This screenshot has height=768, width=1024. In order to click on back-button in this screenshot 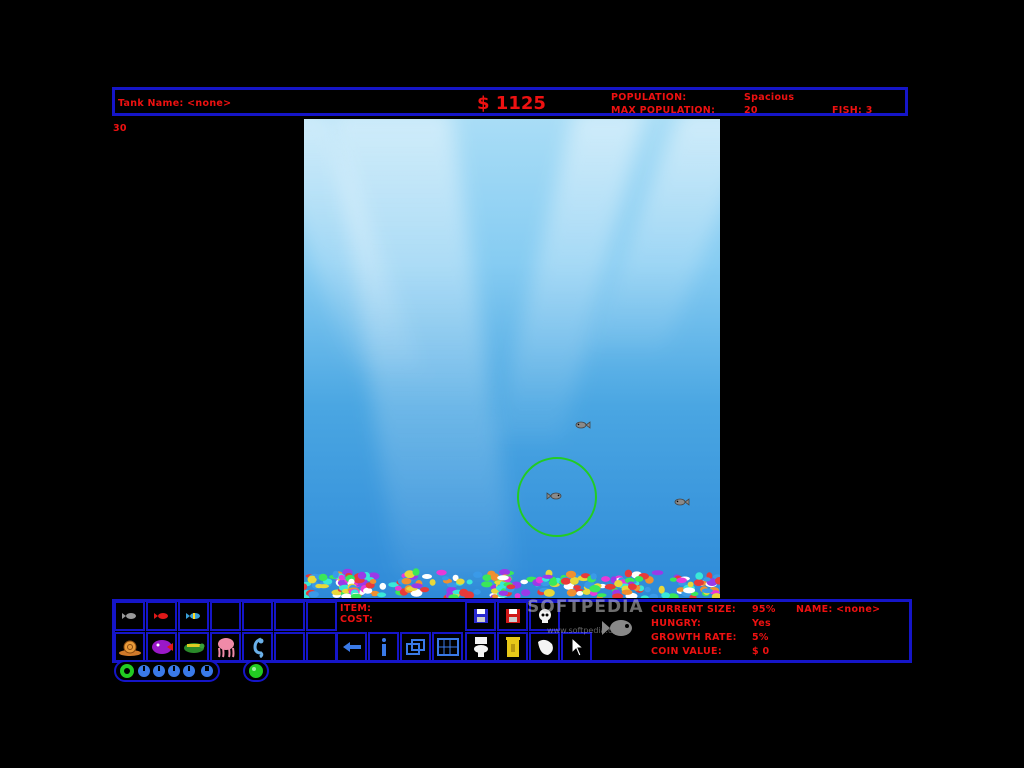, I will do `click(351, 647)`.